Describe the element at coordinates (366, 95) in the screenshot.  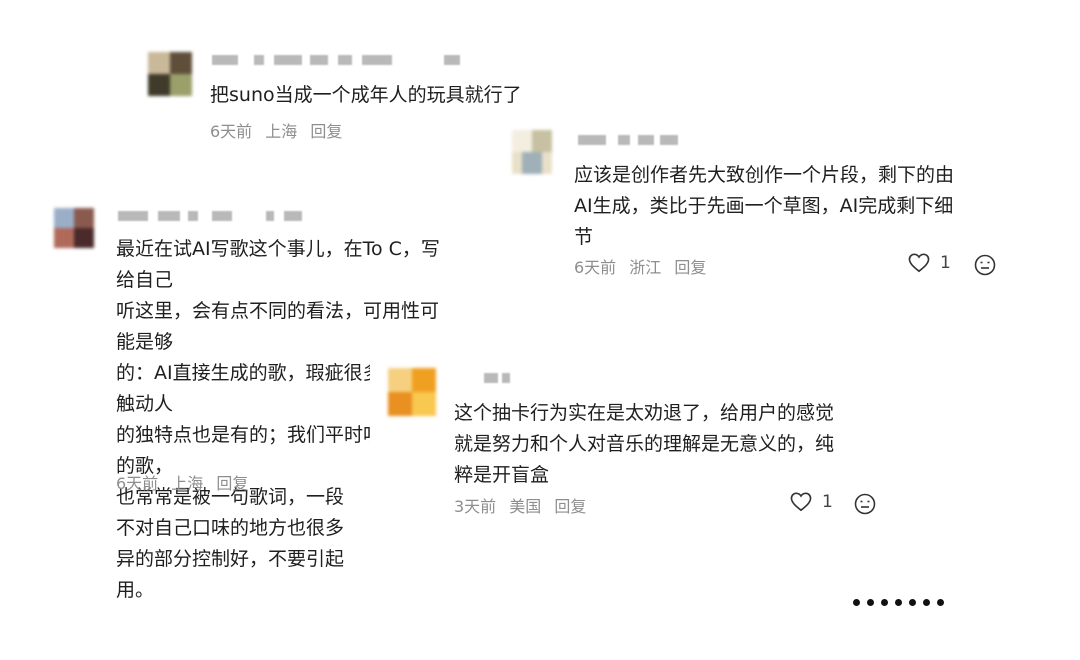
I see `comment-text: 把suno当成一个成年人的玩具就行了` at that location.